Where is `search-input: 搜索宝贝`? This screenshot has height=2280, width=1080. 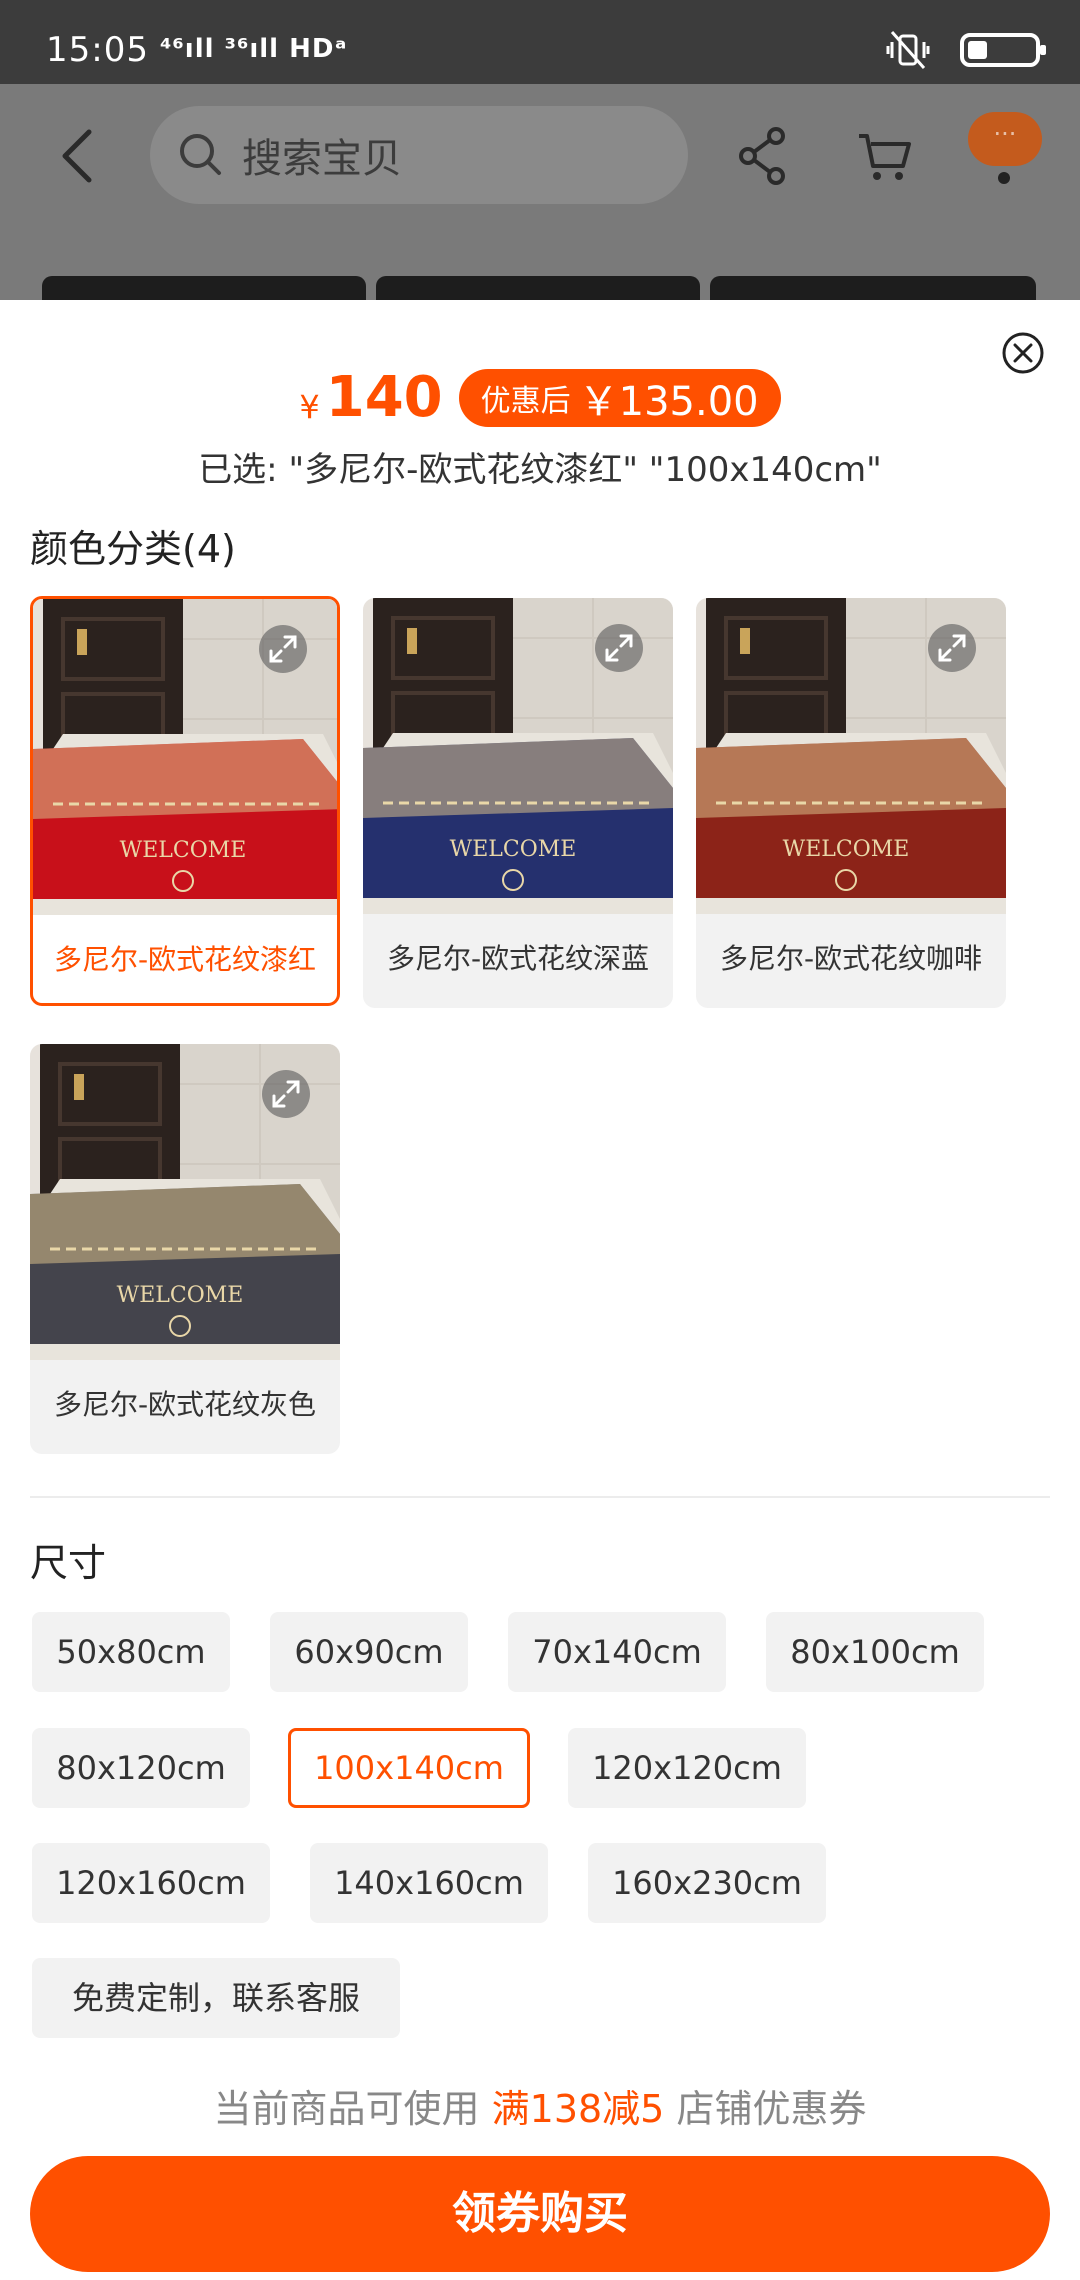
search-input: 搜索宝贝 is located at coordinates (419, 155).